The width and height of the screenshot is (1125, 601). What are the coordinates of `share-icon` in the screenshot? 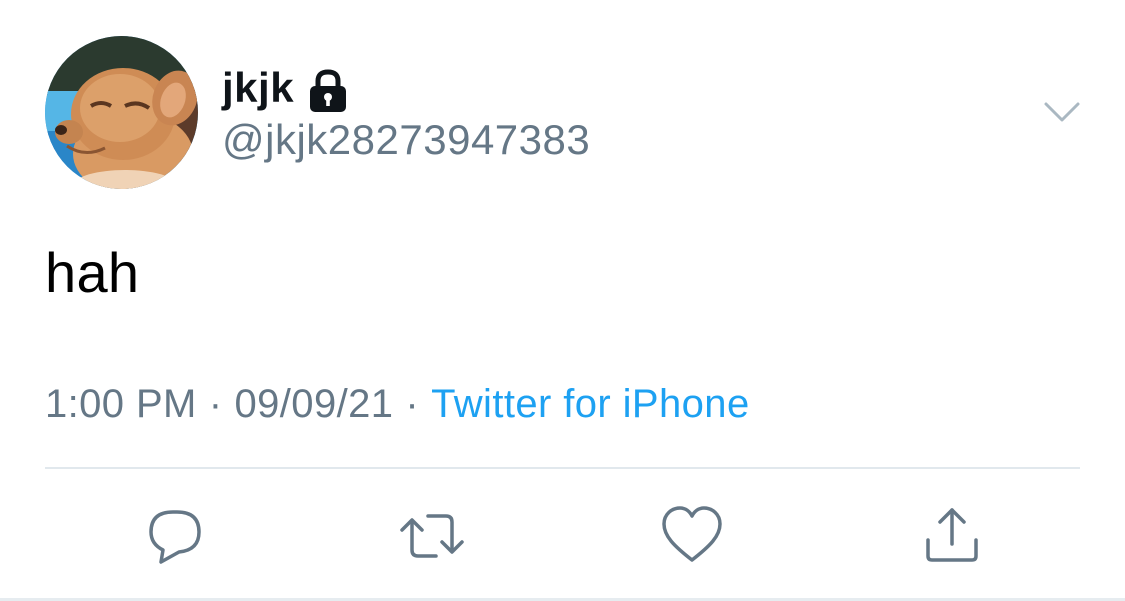 It's located at (952, 535).